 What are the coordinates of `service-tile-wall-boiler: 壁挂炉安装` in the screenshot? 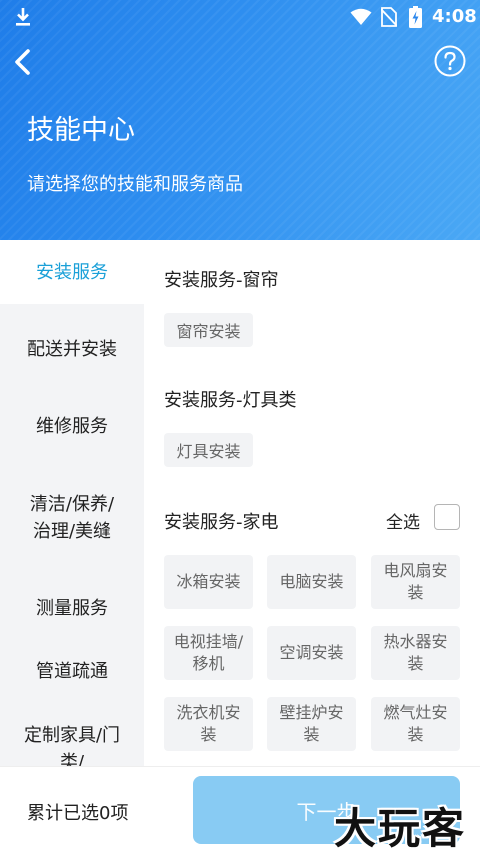 It's located at (311, 724).